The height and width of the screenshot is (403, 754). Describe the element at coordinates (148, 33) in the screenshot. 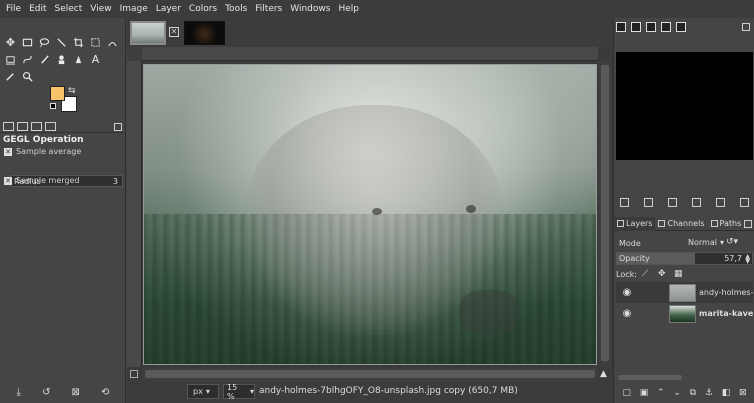

I see `image-tab-thumbnail-active` at that location.